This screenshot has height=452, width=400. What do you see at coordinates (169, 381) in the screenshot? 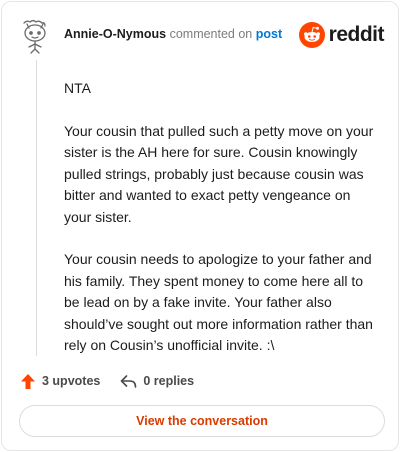
I see `reply-count: 0 replies` at bounding box center [169, 381].